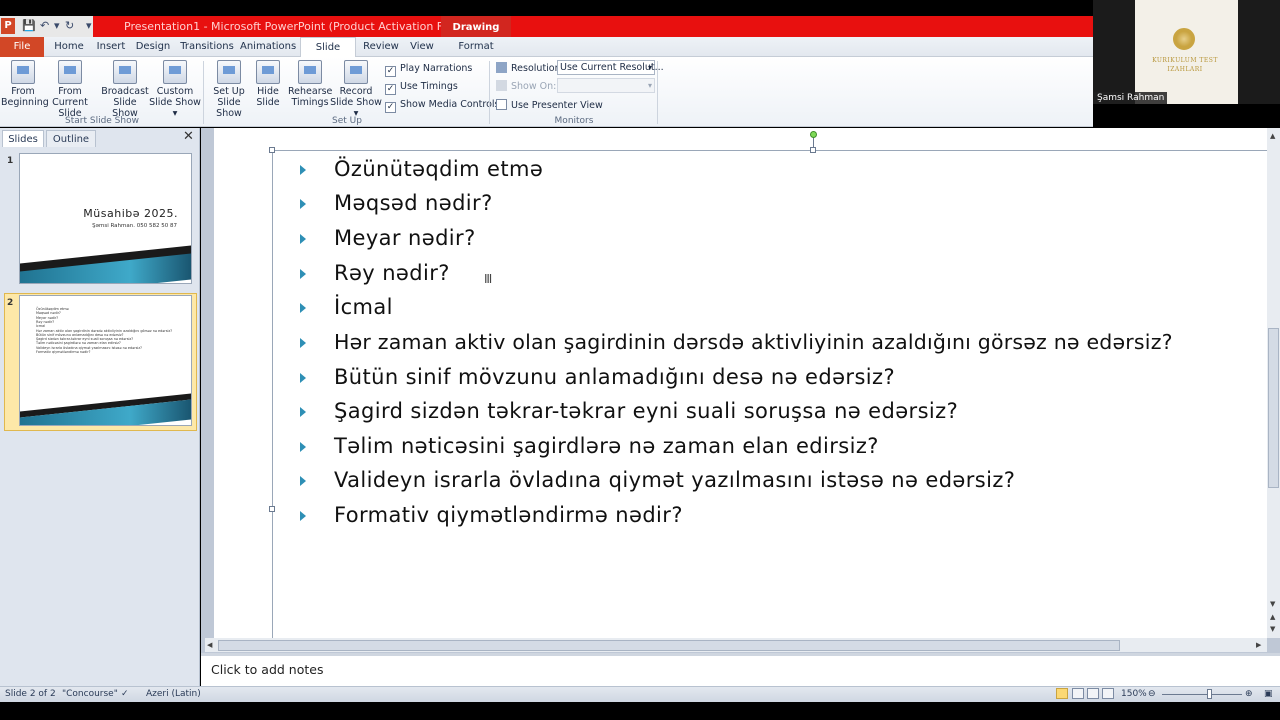 The image size is (1280, 720). I want to click on use-timings-checkbox: ✓ Use Timings, so click(421, 88).